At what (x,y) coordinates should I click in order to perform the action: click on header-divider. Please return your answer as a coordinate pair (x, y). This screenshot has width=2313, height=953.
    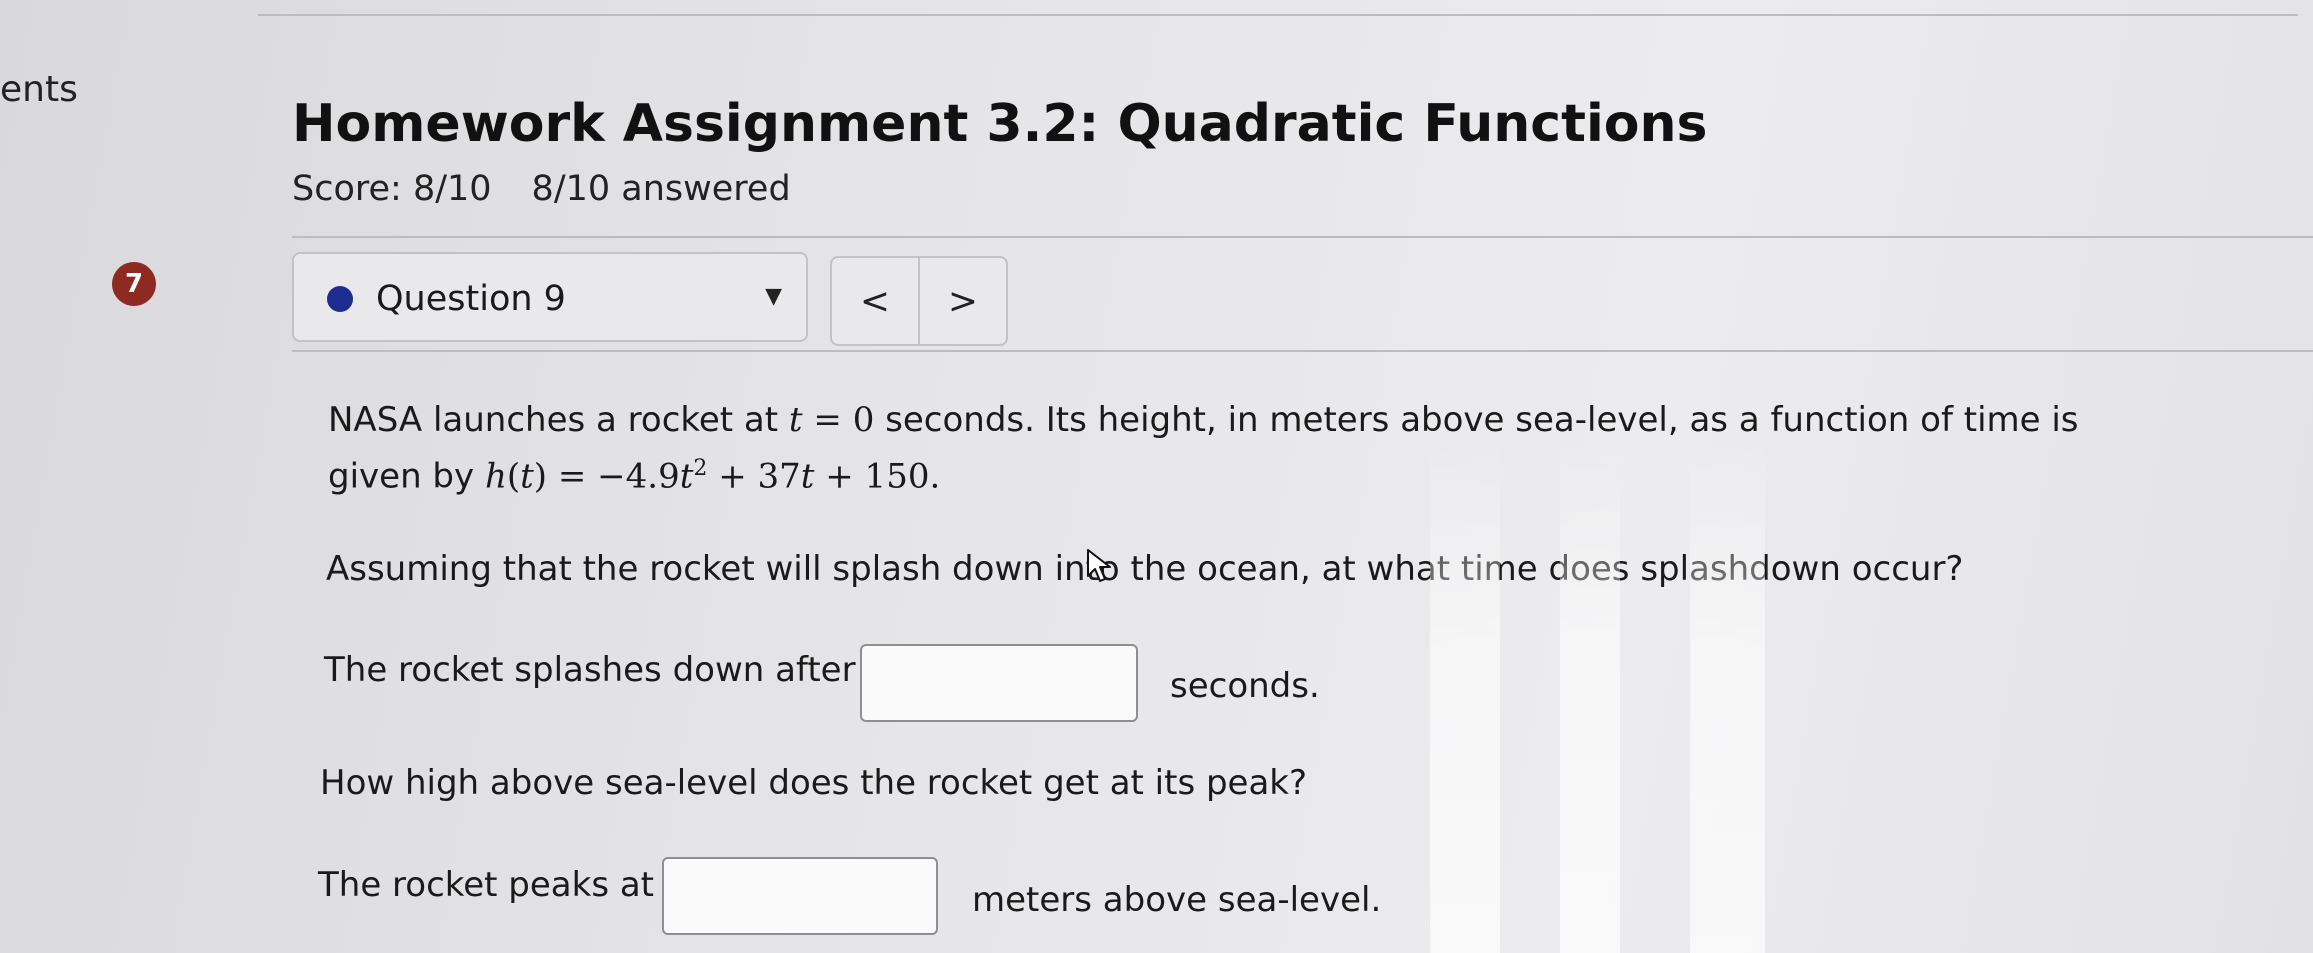
    Looking at the image, I should click on (1302, 237).